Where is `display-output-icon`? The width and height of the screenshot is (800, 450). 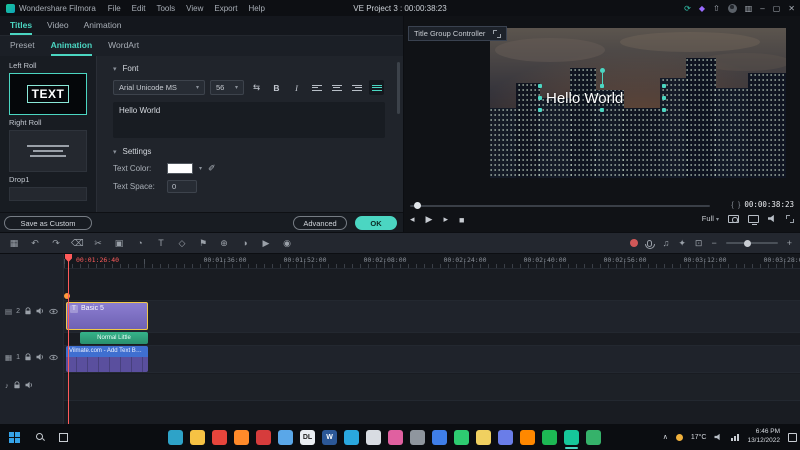
display-output-icon is located at coordinates (753, 219).